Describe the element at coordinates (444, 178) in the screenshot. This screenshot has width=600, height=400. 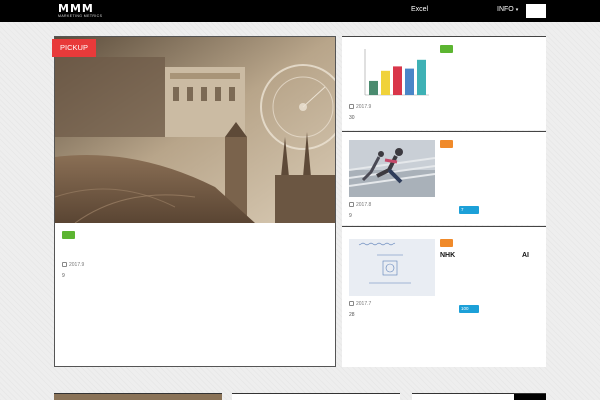
I see `article-card-2: 2017.8 9 7` at that location.